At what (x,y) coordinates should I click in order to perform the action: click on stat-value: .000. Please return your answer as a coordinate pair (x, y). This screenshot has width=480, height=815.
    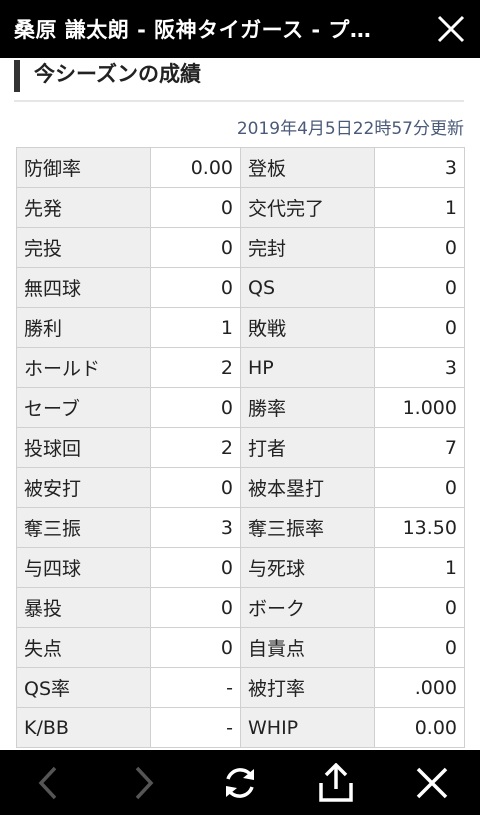
    Looking at the image, I should click on (419, 687).